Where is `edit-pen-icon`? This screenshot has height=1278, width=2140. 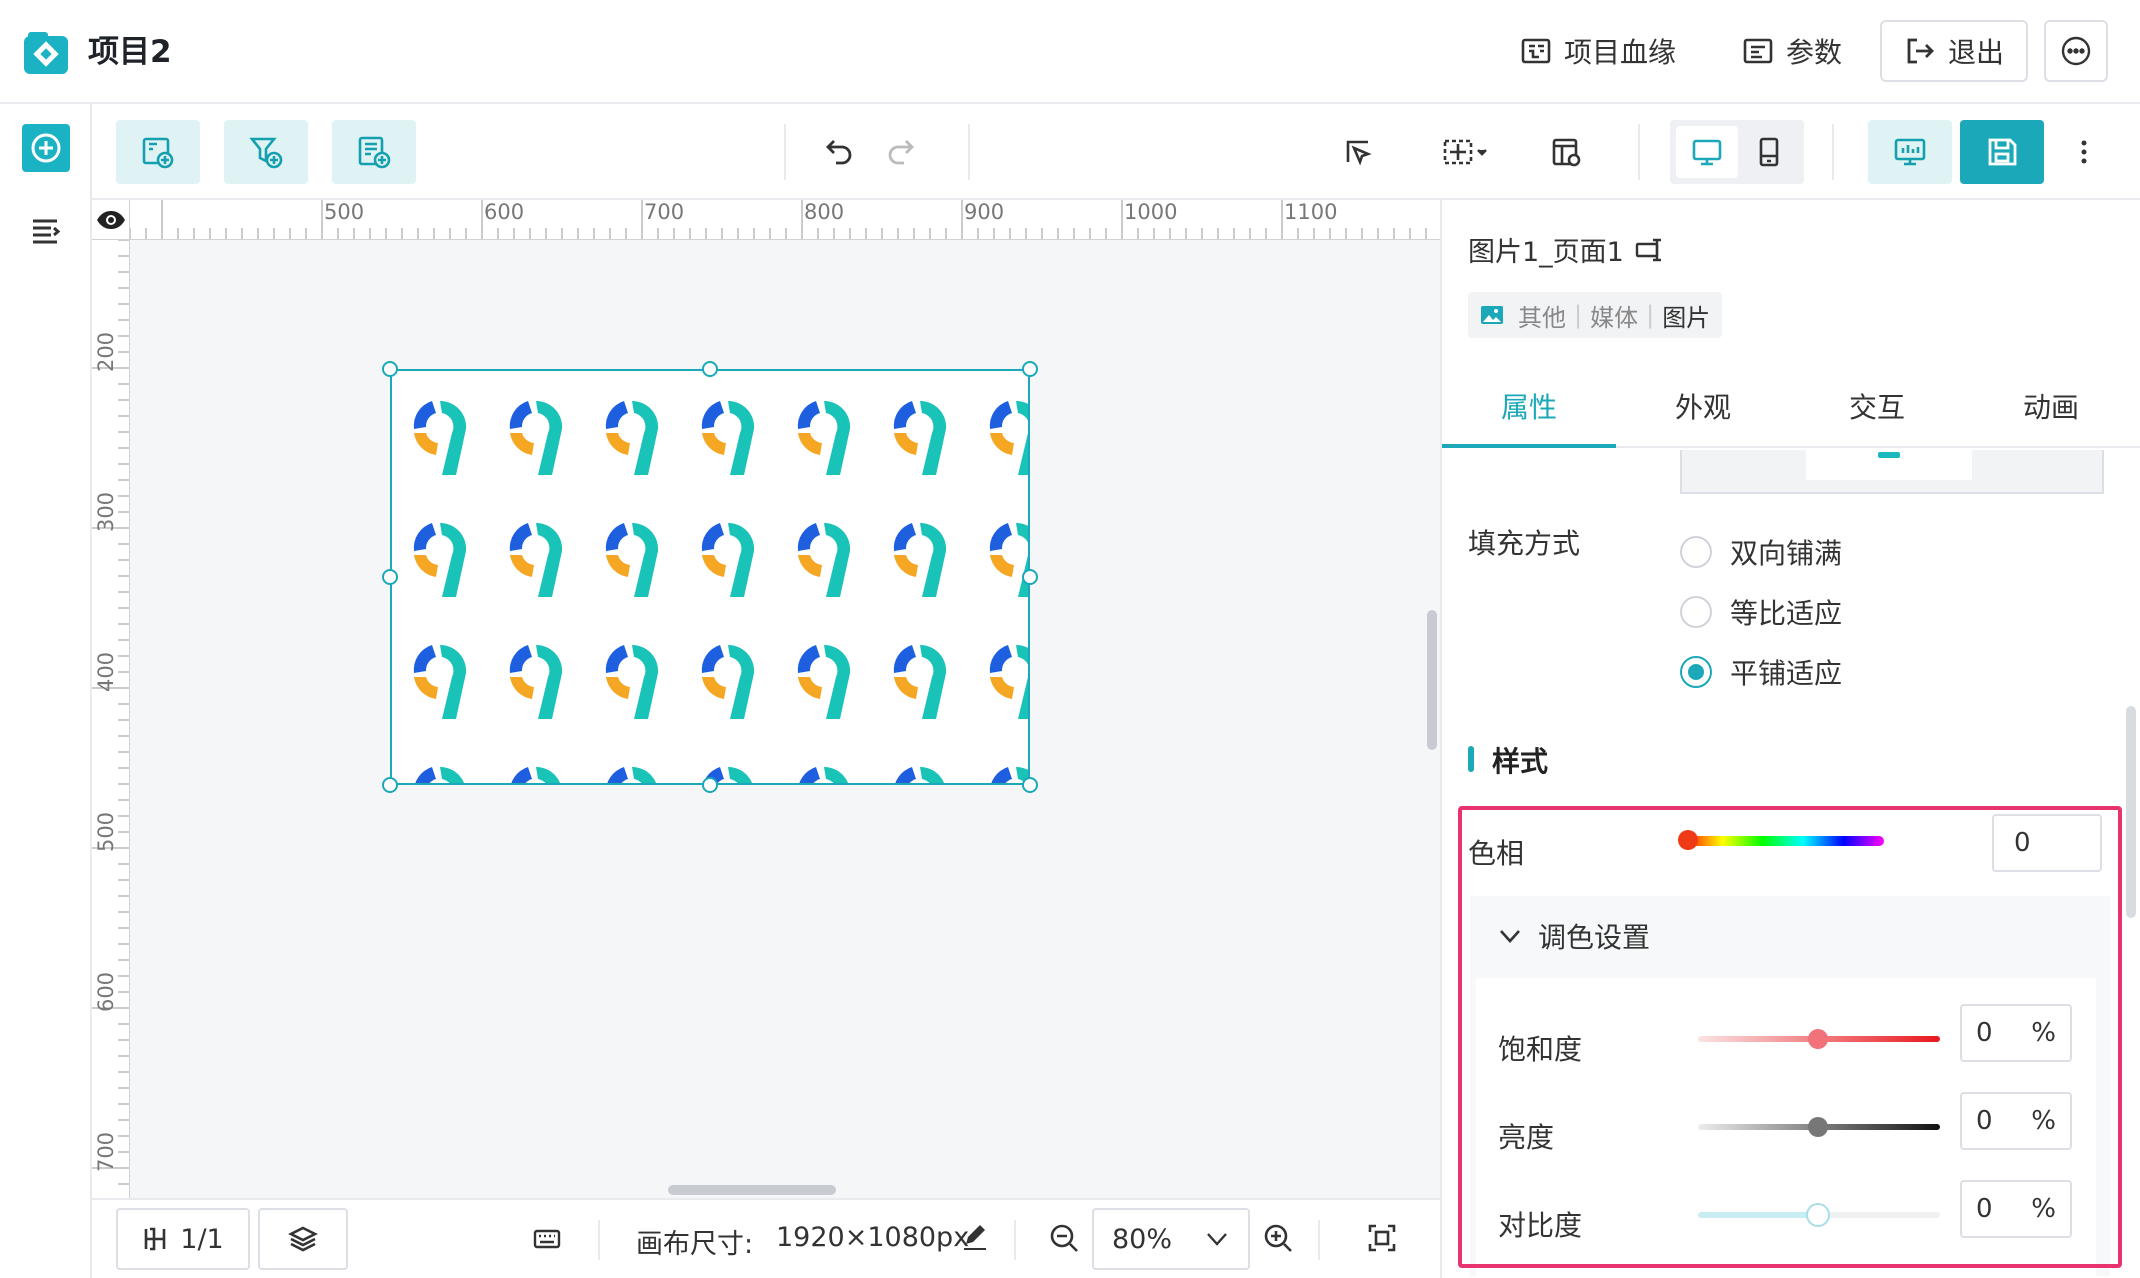 edit-pen-icon is located at coordinates (975, 1237).